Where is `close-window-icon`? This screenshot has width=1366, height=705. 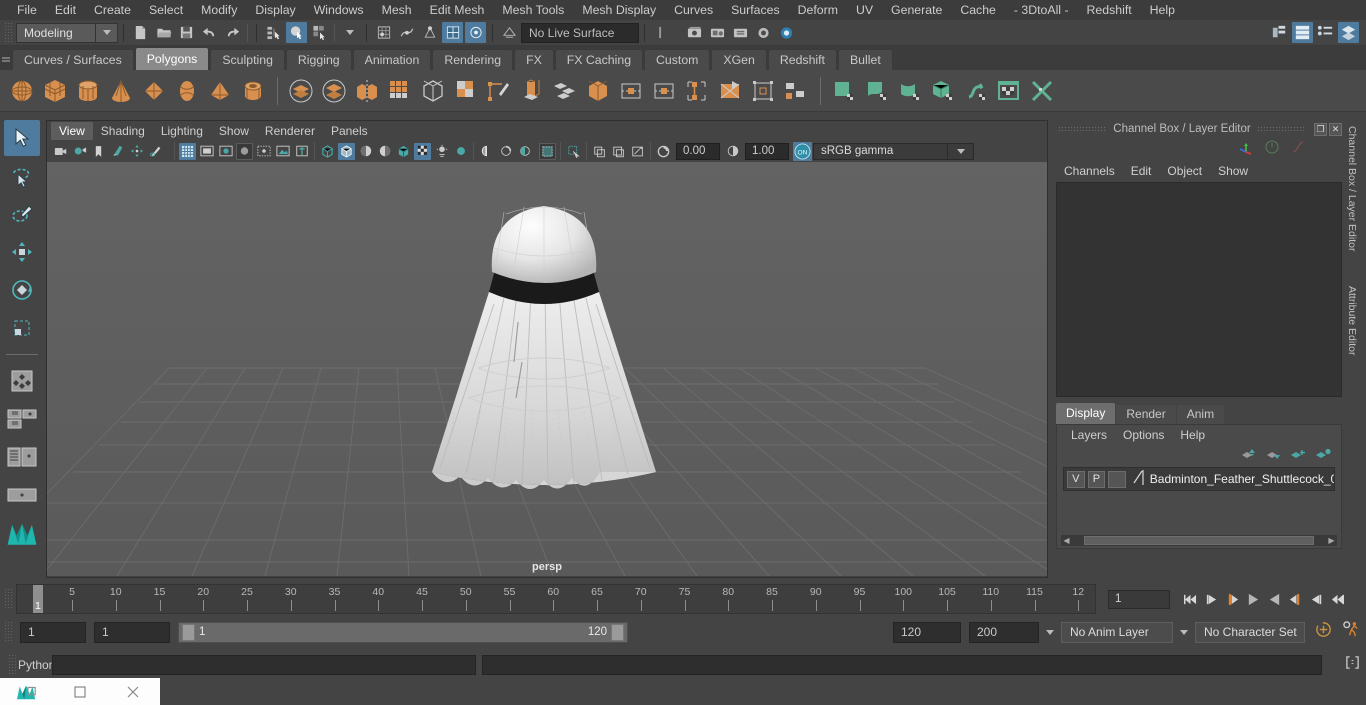
close-window-icon is located at coordinates (133, 691).